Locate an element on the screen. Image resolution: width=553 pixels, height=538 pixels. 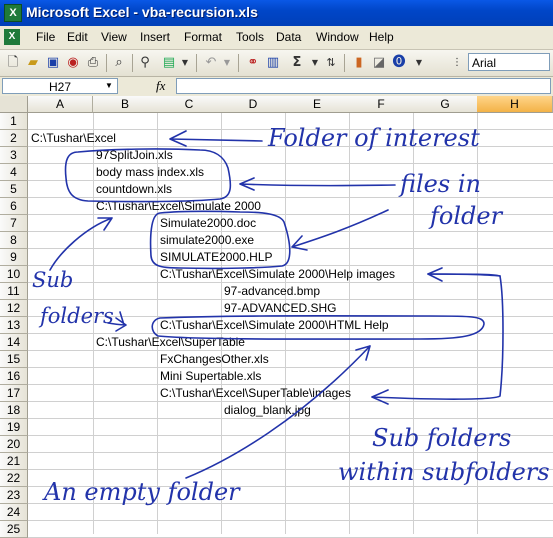
row-header-10: 10 is located at coordinates (14, 274).